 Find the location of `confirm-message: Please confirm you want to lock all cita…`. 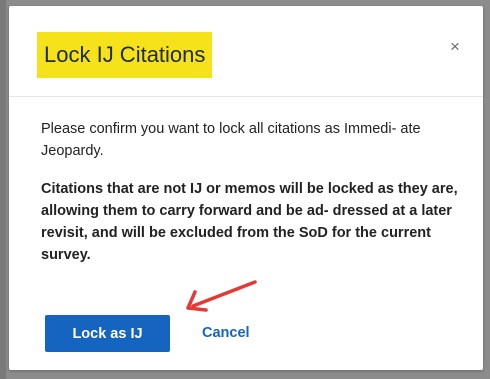

confirm-message: Please confirm you want to lock all cita… is located at coordinates (231, 140).